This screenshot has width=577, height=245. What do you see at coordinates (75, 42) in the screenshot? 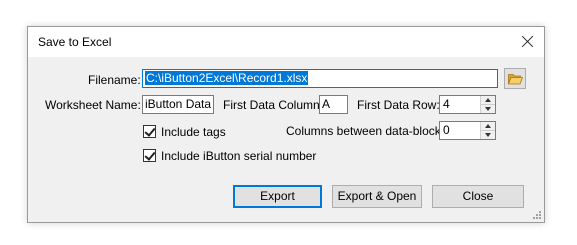
I see `window-title: Save to Excel` at bounding box center [75, 42].